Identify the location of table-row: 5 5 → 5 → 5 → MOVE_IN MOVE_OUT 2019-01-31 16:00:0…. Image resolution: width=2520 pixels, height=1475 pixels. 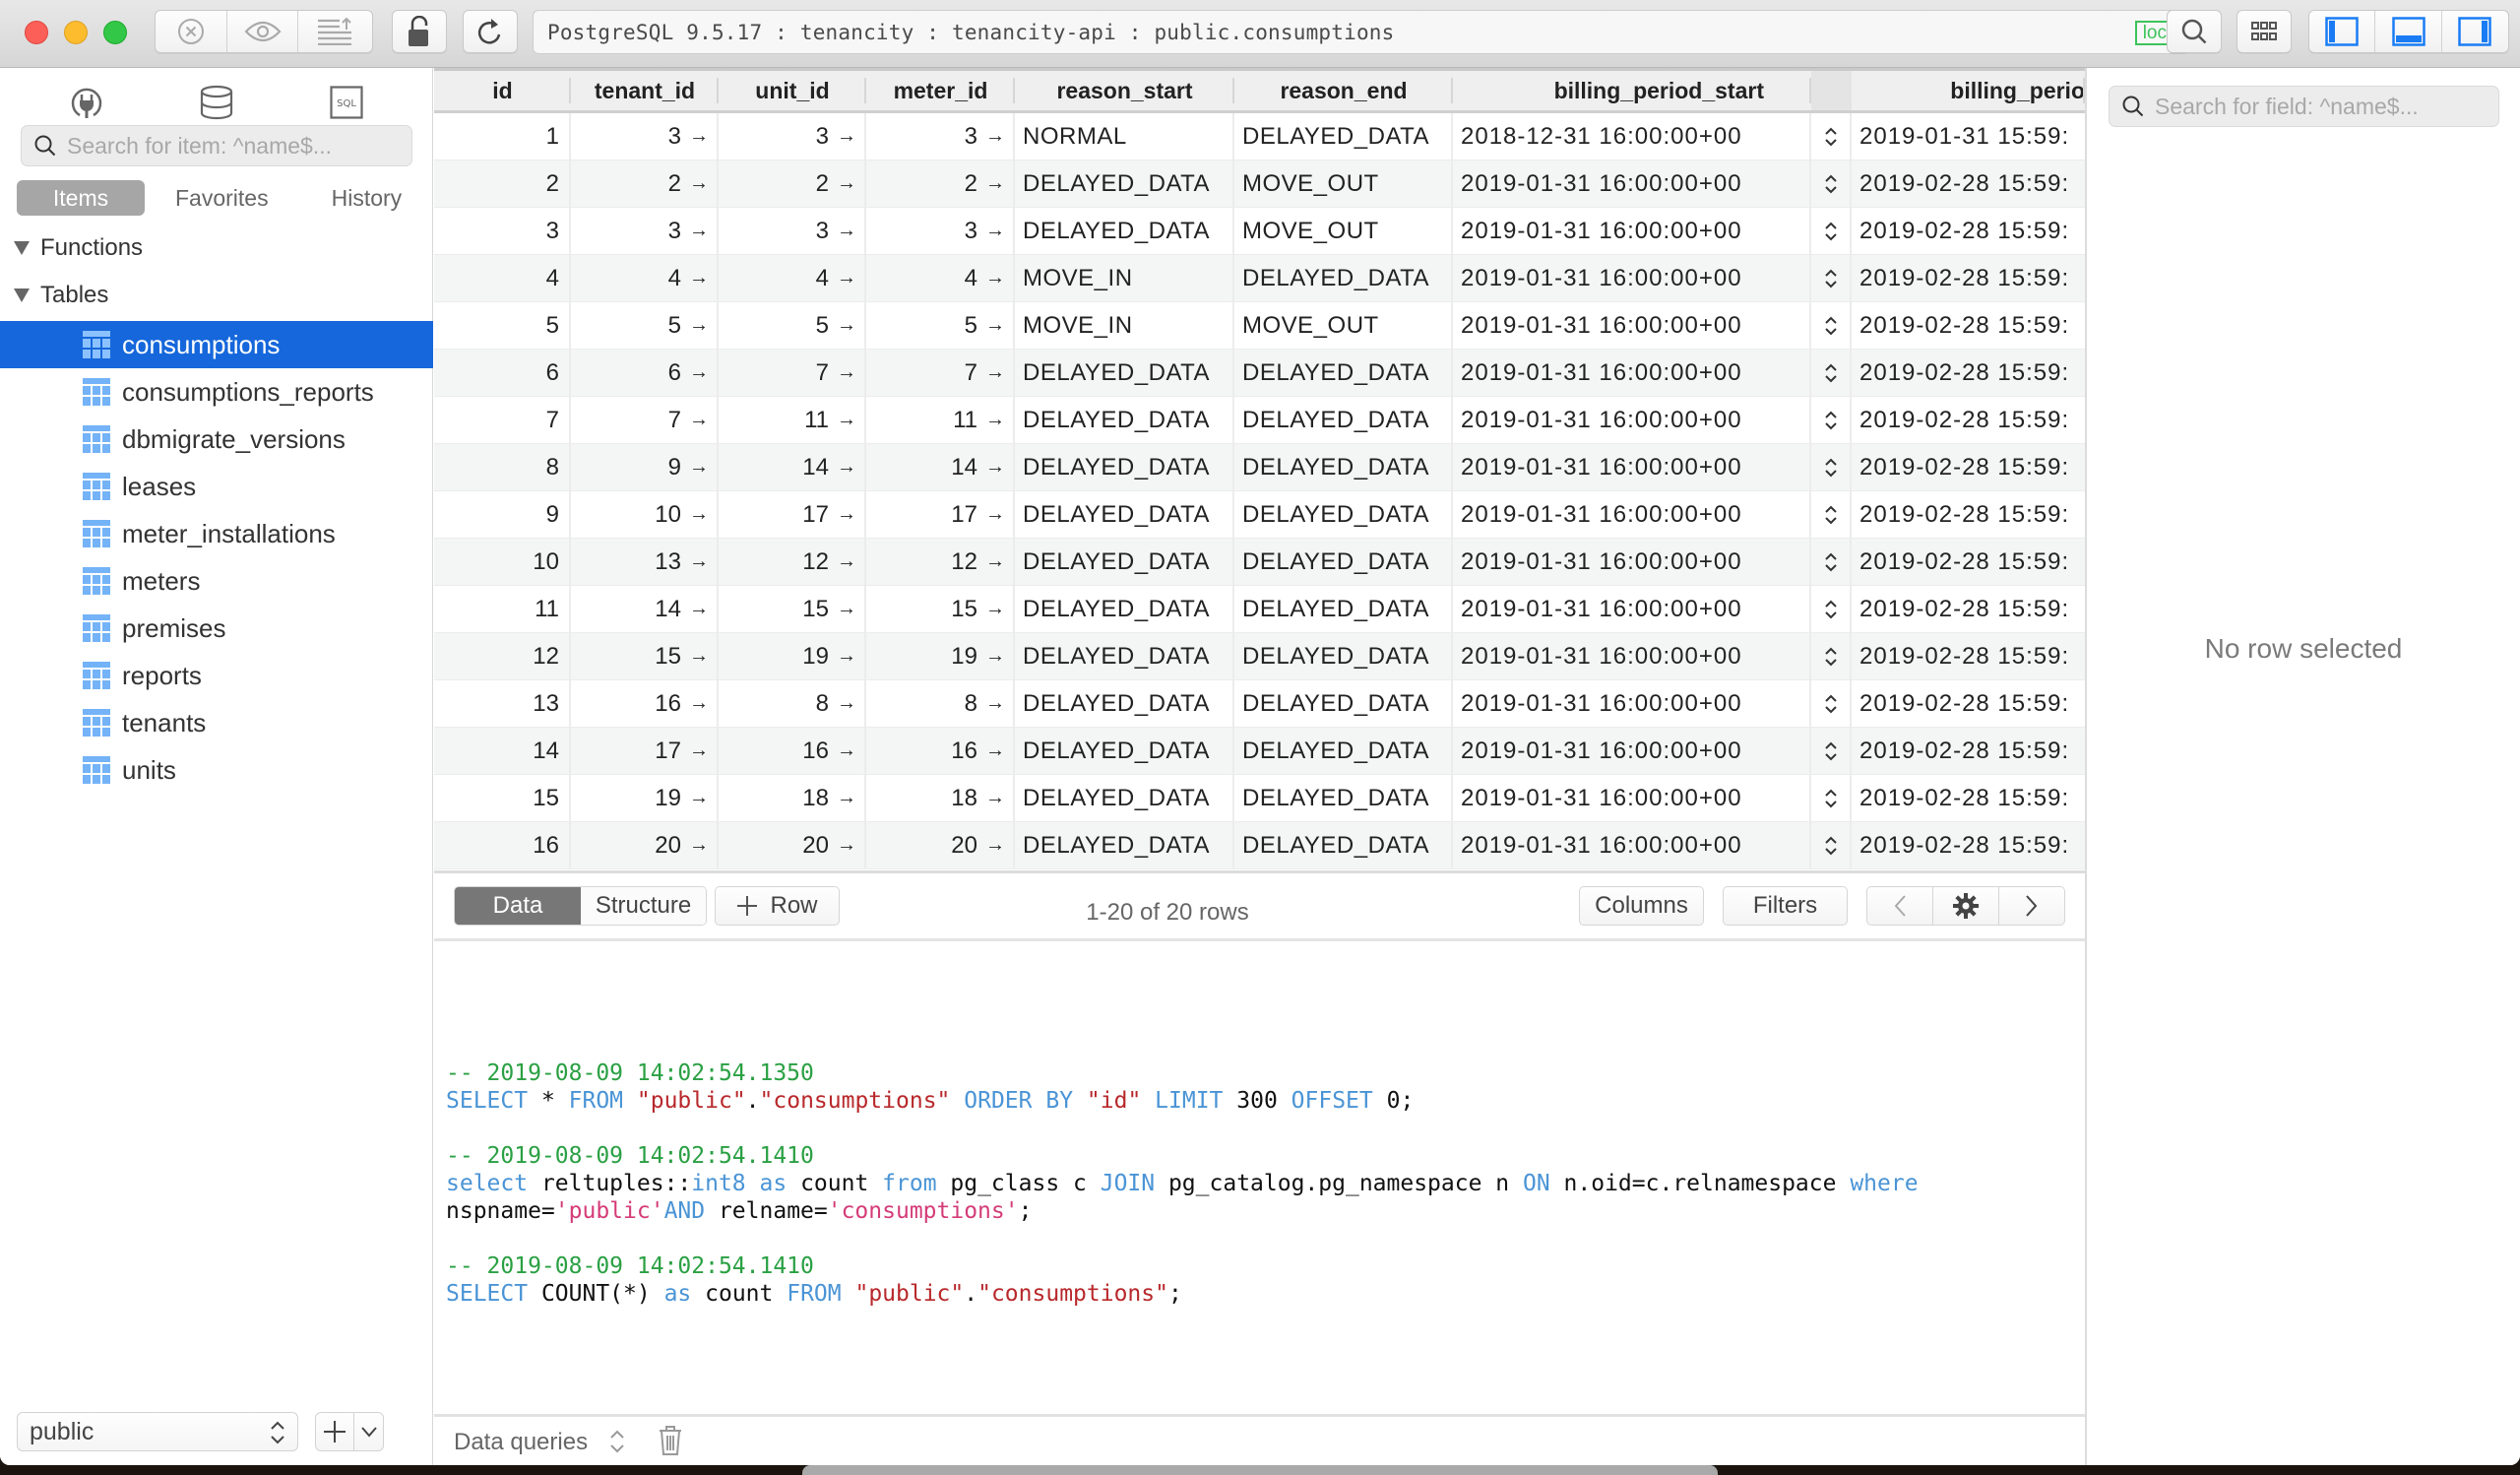
(1259, 326).